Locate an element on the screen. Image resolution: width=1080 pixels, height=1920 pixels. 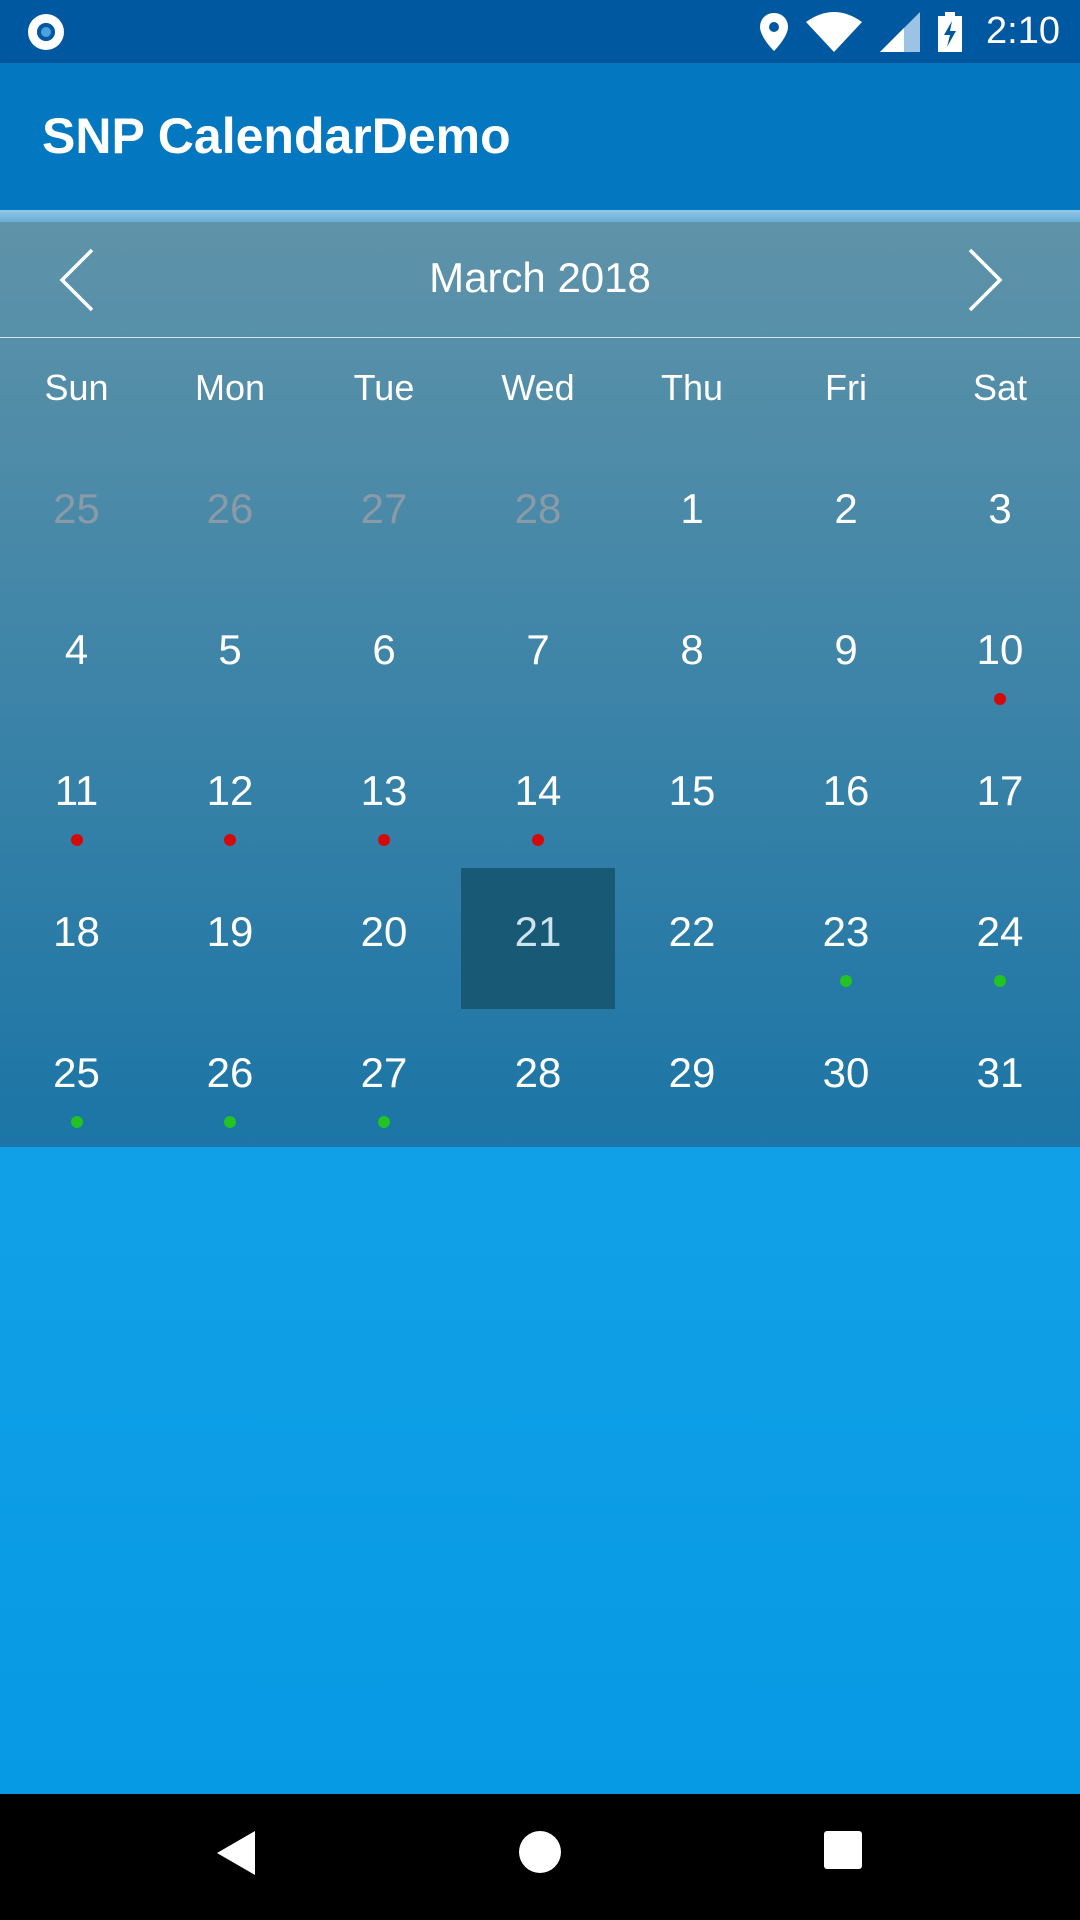
calendar-day: 16 is located at coordinates (846, 797).